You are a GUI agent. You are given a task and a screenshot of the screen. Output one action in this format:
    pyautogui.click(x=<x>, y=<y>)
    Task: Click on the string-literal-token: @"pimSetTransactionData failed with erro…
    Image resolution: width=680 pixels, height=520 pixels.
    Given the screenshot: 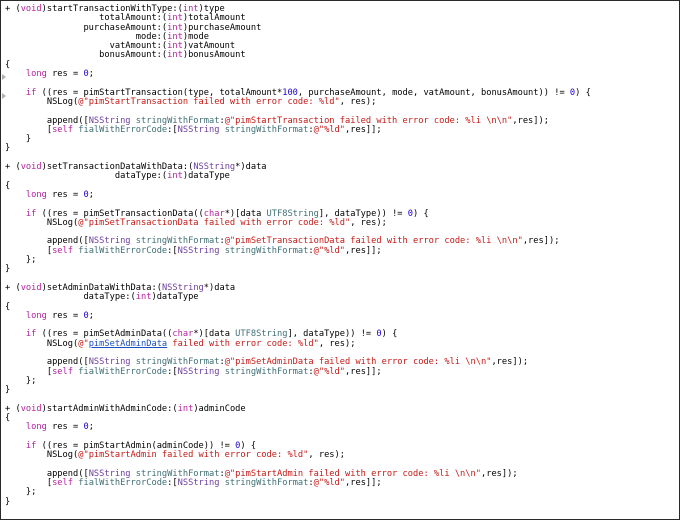 What is the action you would take?
    pyautogui.click(x=214, y=222)
    